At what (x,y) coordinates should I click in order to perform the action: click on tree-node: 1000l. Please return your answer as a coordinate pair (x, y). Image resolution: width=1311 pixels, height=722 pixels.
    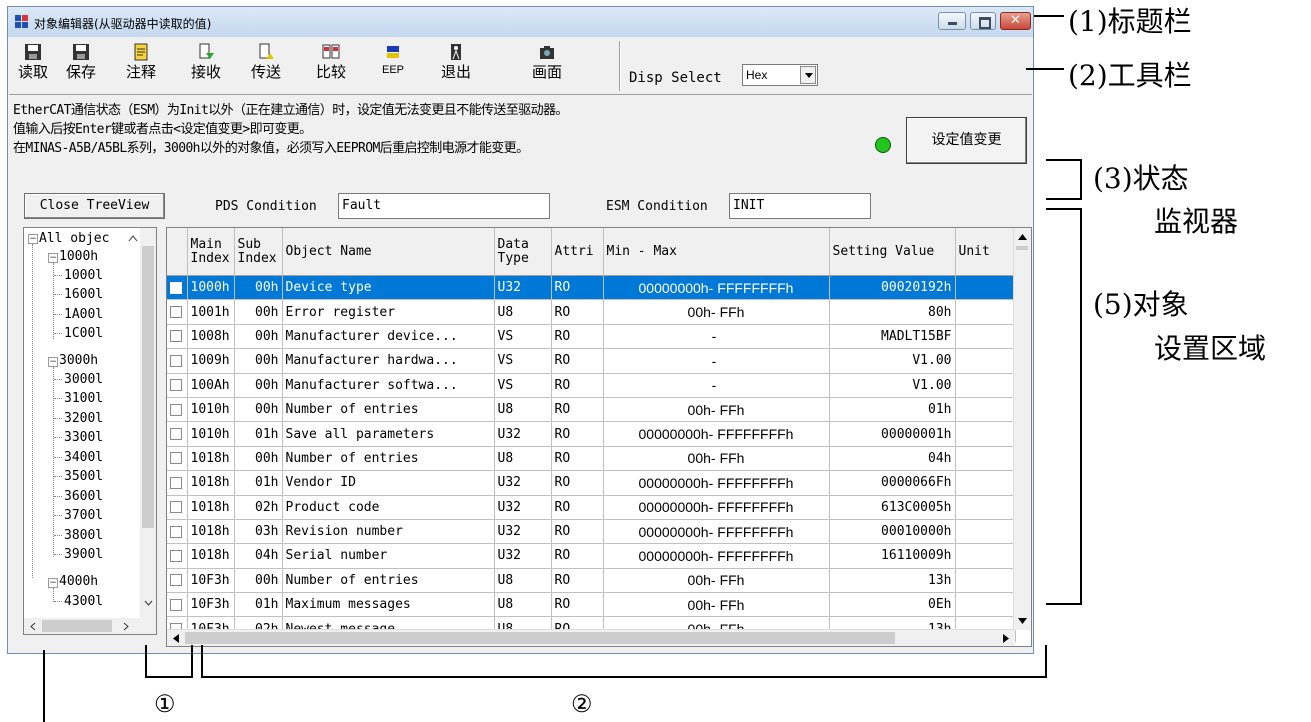
    Looking at the image, I should click on (83, 275).